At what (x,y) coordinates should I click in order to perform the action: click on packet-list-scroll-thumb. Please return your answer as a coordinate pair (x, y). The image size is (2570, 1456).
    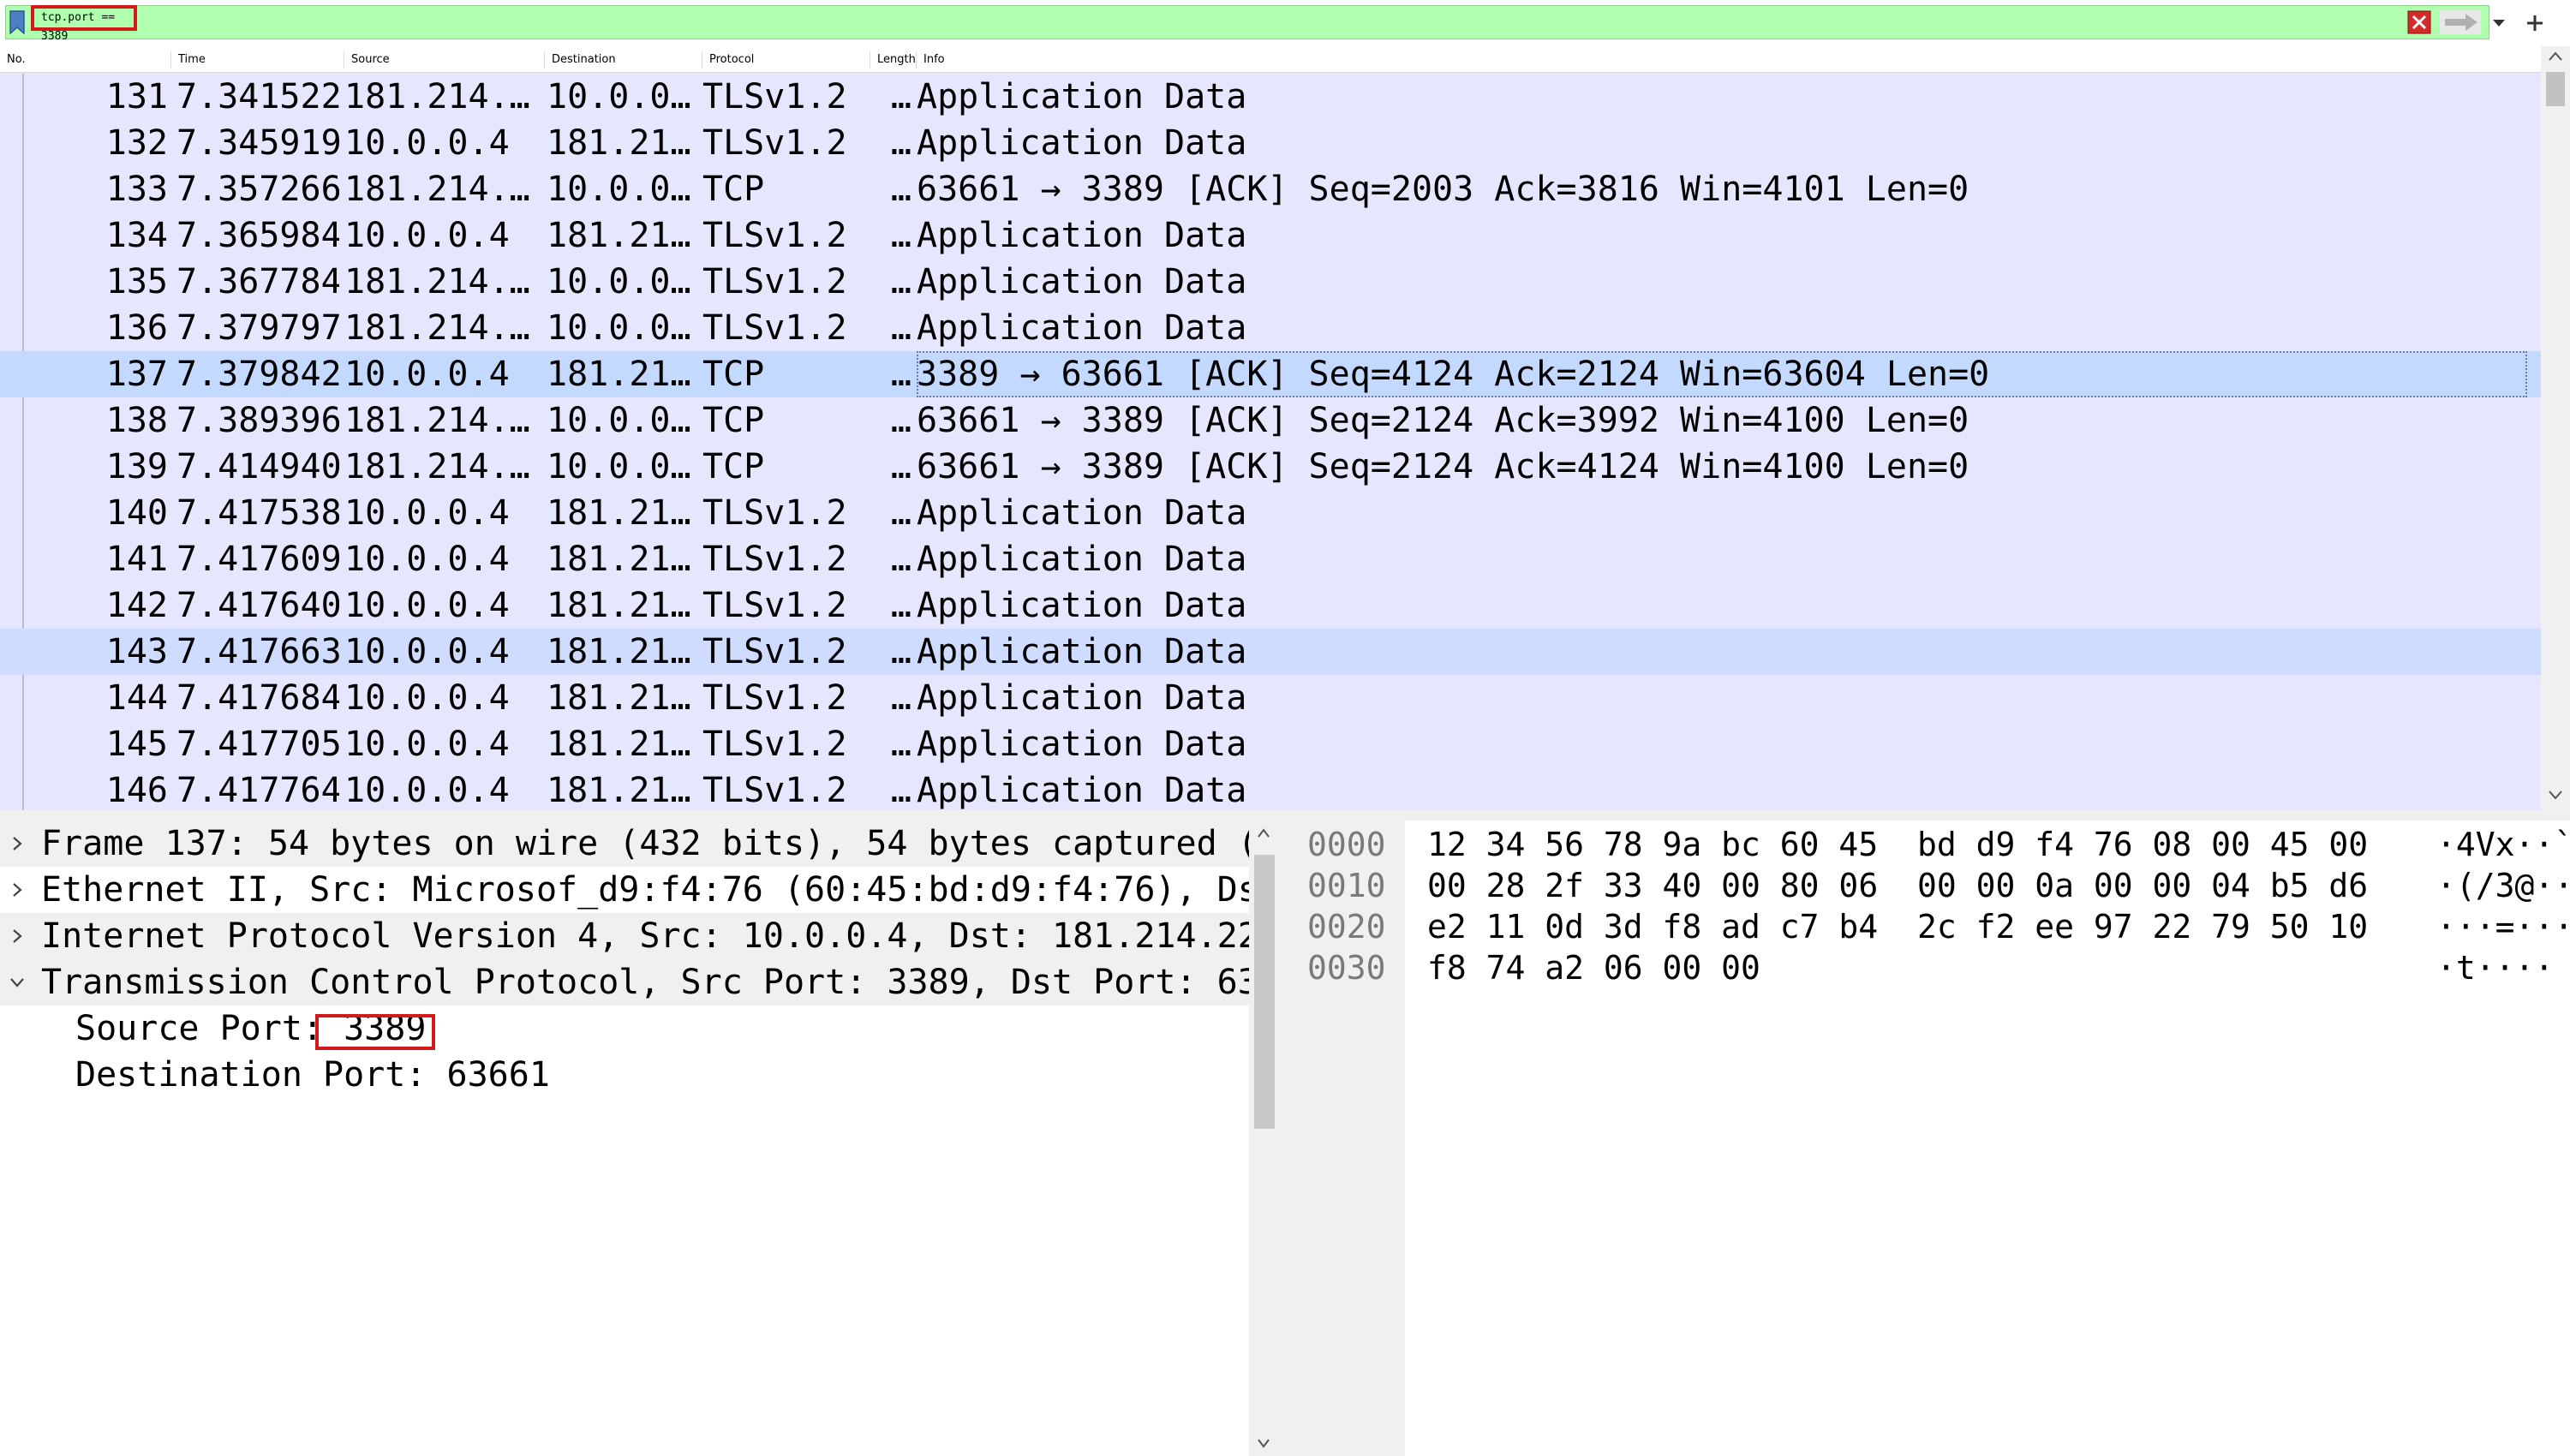
    Looking at the image, I should click on (2555, 89).